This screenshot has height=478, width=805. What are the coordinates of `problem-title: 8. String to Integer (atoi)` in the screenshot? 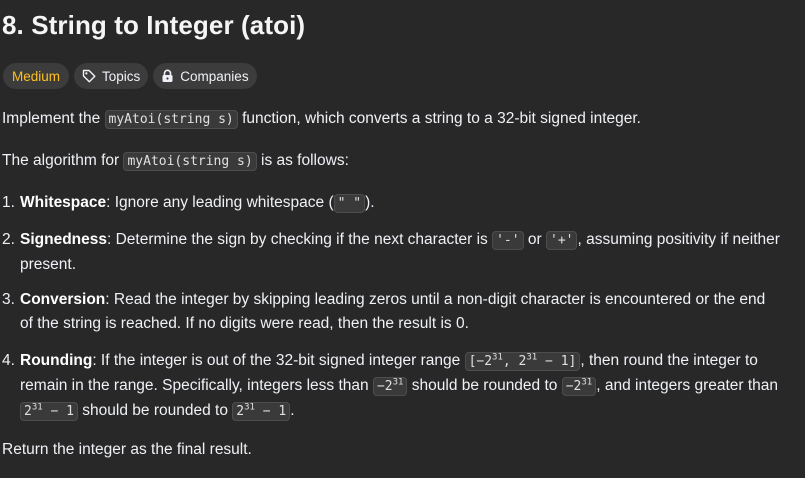 It's located at (154, 25).